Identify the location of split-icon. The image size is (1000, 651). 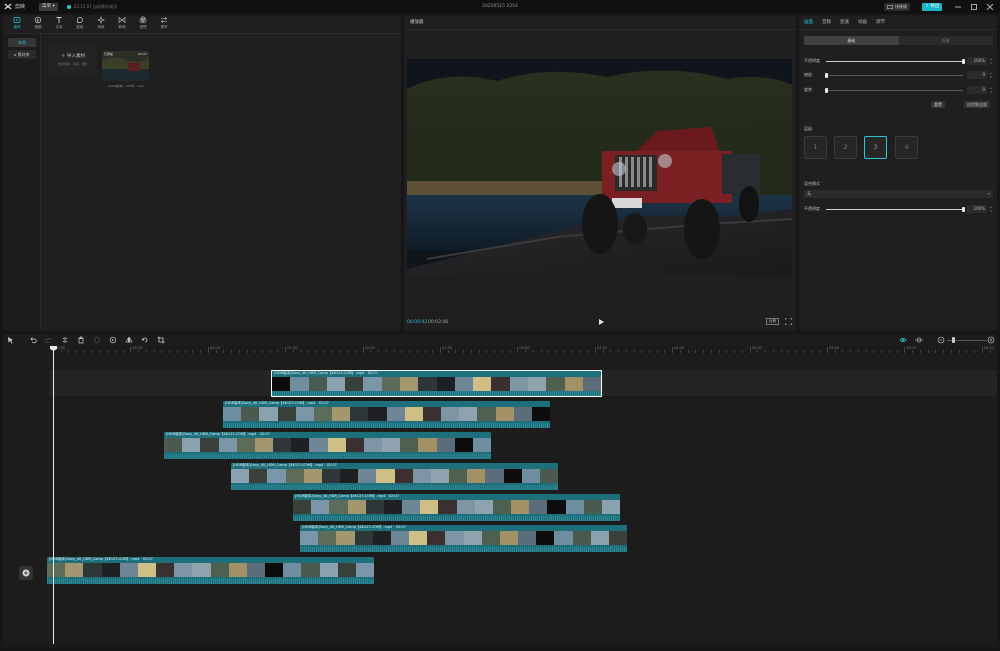
(65, 340).